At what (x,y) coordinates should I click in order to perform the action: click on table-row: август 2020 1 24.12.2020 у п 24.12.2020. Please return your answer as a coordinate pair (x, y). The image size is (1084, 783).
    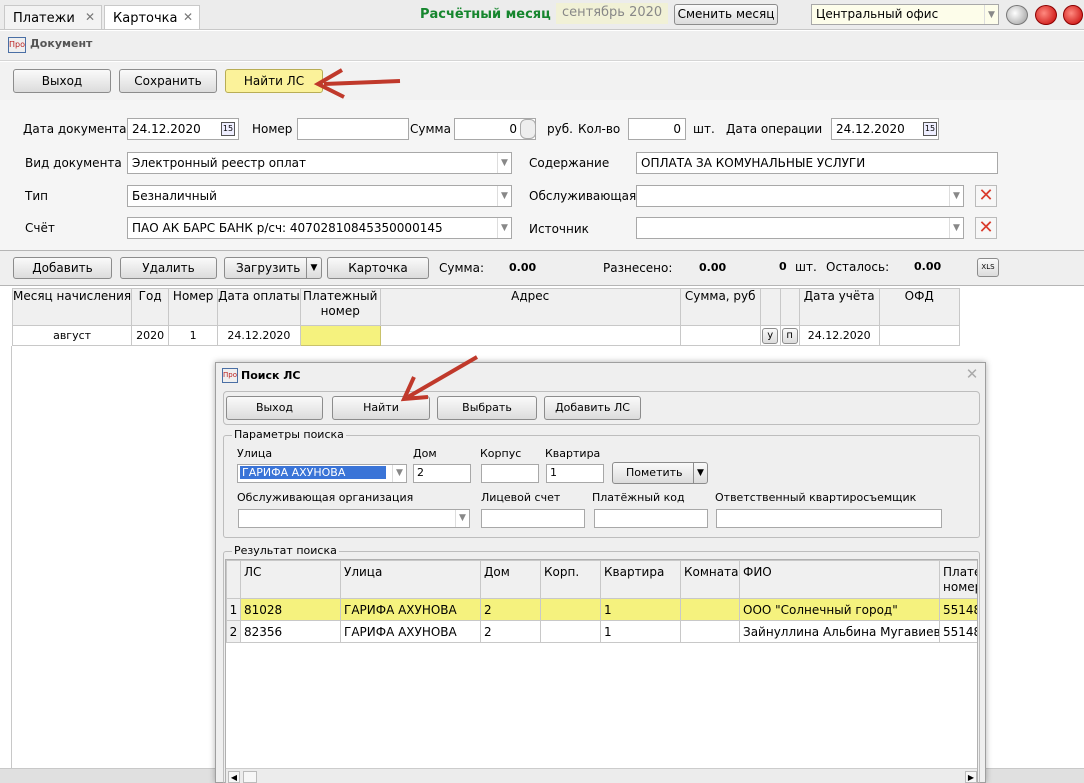
    Looking at the image, I should click on (485, 335).